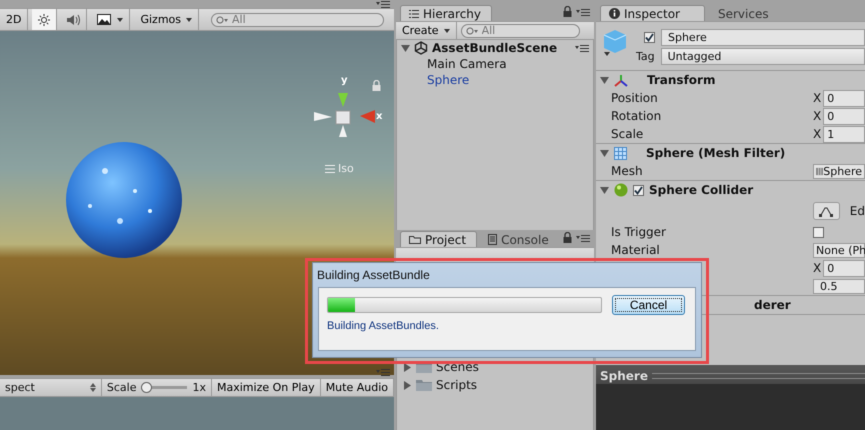 The width and height of the screenshot is (865, 430). I want to click on enabled-checkbox, so click(638, 190).